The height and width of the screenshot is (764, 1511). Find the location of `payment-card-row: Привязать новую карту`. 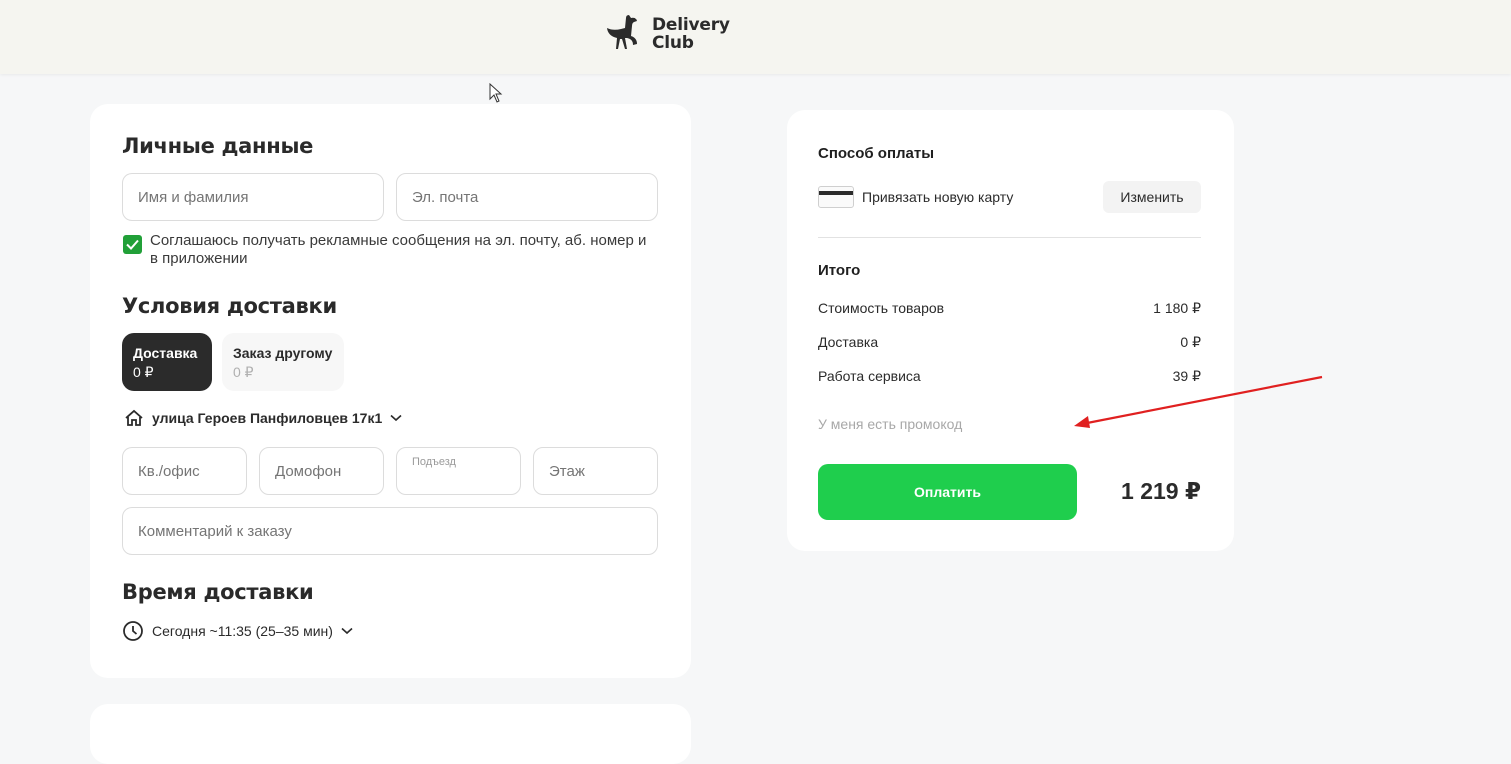

payment-card-row: Привязать новую карту is located at coordinates (915, 197).